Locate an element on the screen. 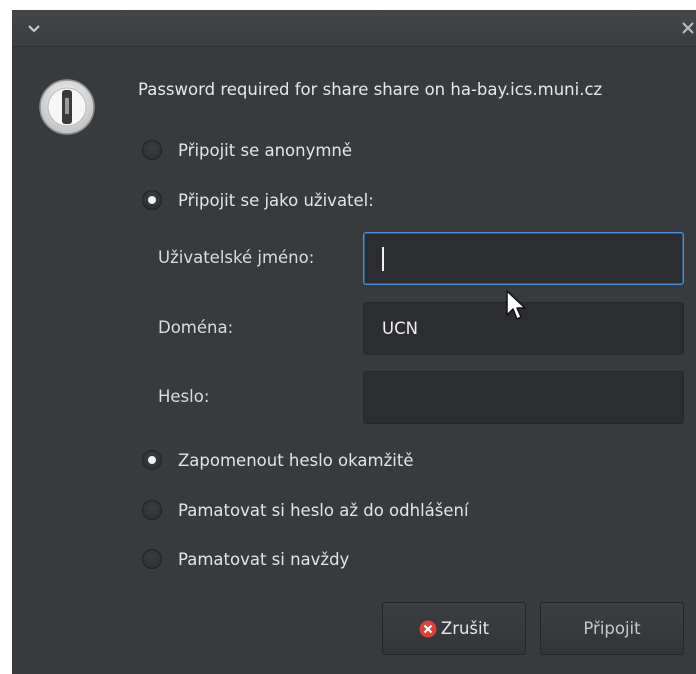 This screenshot has width=696, height=674. connect-label: Připojit is located at coordinates (612, 628).